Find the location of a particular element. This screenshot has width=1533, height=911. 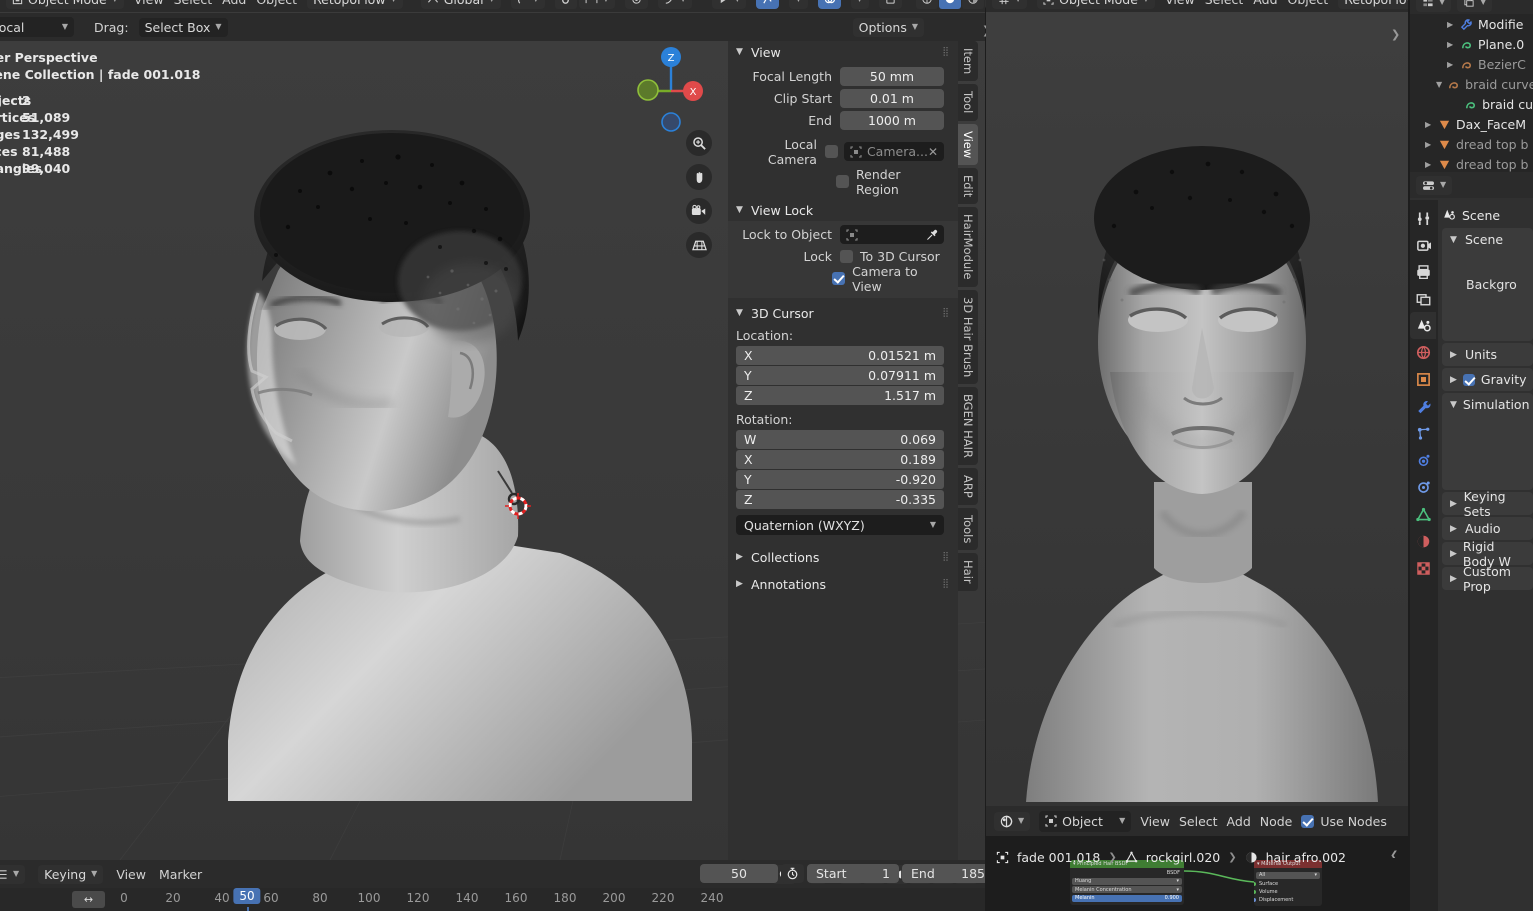

shader-type-dropdown: Object ▼ is located at coordinates (1085, 821).